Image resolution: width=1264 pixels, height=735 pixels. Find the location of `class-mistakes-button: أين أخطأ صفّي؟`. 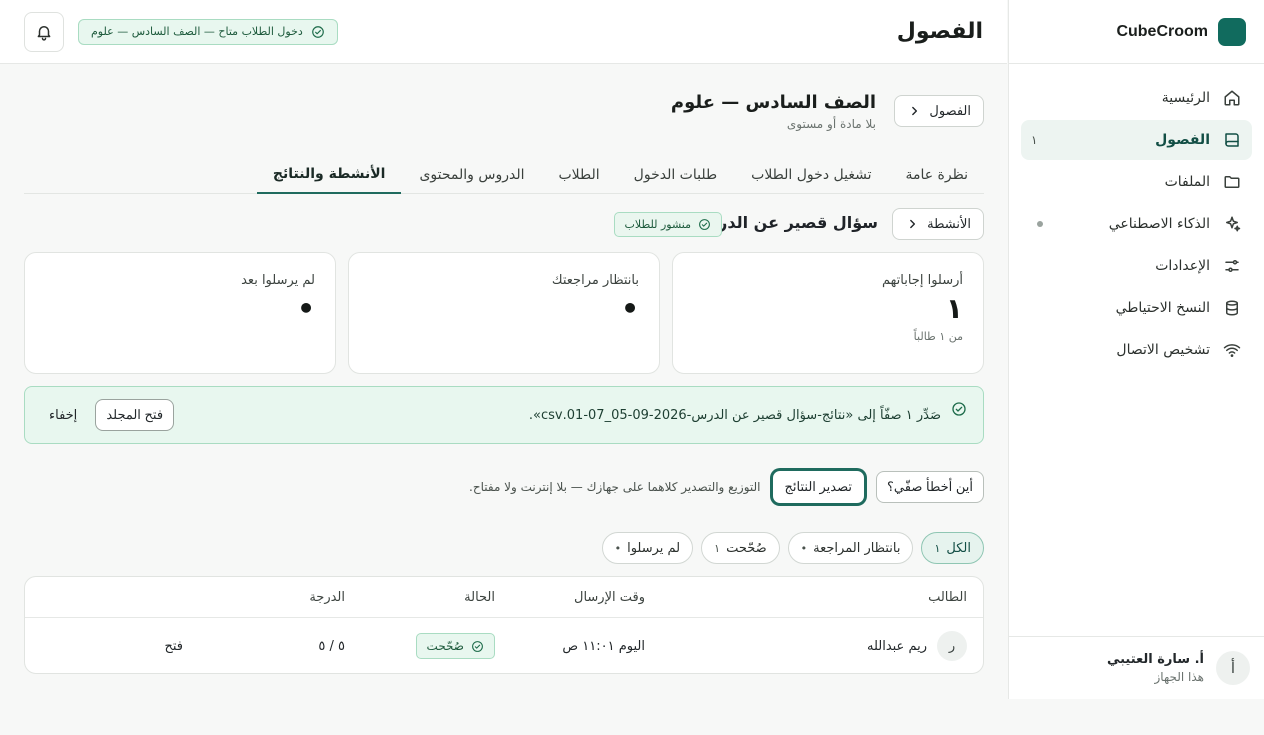

class-mistakes-button: أين أخطأ صفّي؟ is located at coordinates (930, 487).